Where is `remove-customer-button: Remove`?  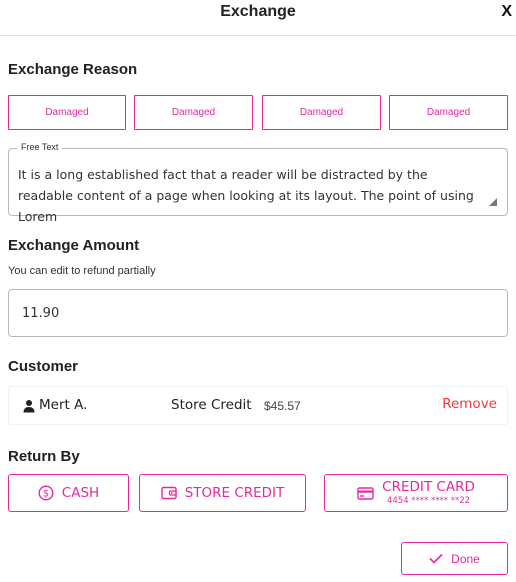
remove-customer-button: Remove is located at coordinates (469, 404).